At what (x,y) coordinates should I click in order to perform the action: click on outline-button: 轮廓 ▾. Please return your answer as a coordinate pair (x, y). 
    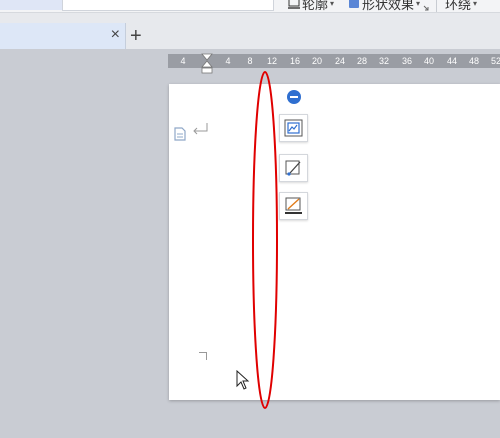
    Looking at the image, I should click on (311, 6).